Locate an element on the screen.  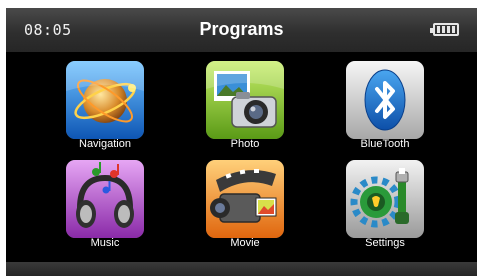
app-settings: Settings is located at coordinates (385, 210).